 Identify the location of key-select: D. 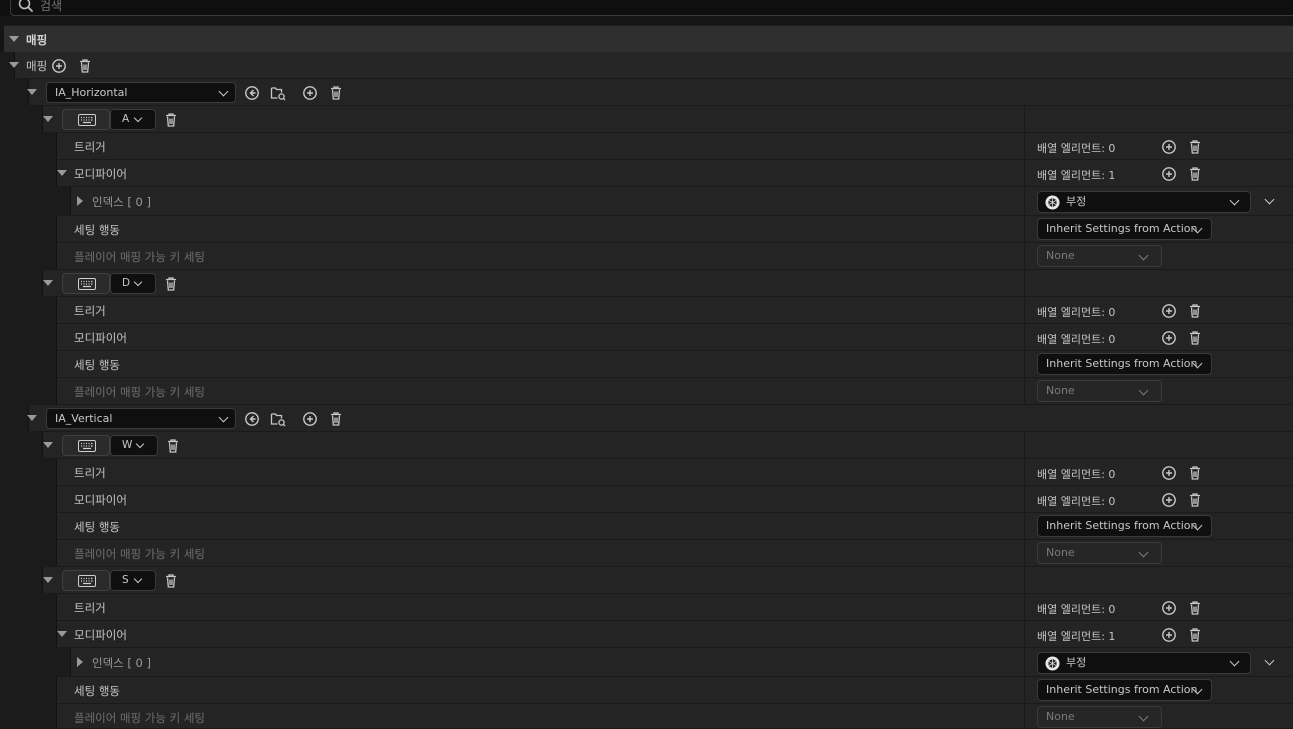
(133, 283).